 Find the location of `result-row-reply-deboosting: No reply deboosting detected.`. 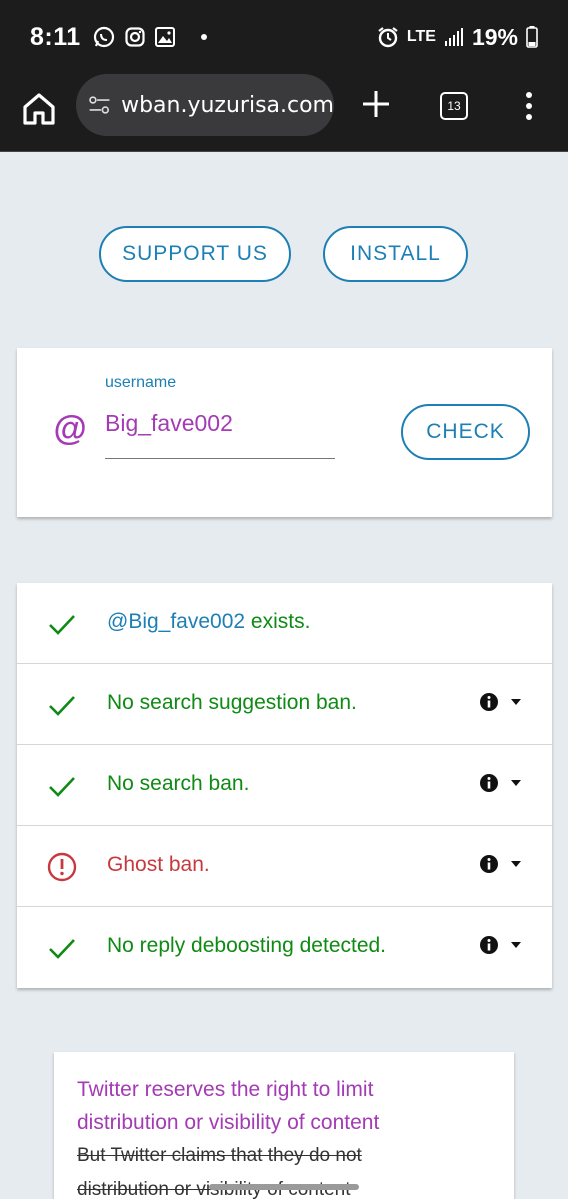

result-row-reply-deboosting: No reply deboosting detected. is located at coordinates (284, 947).